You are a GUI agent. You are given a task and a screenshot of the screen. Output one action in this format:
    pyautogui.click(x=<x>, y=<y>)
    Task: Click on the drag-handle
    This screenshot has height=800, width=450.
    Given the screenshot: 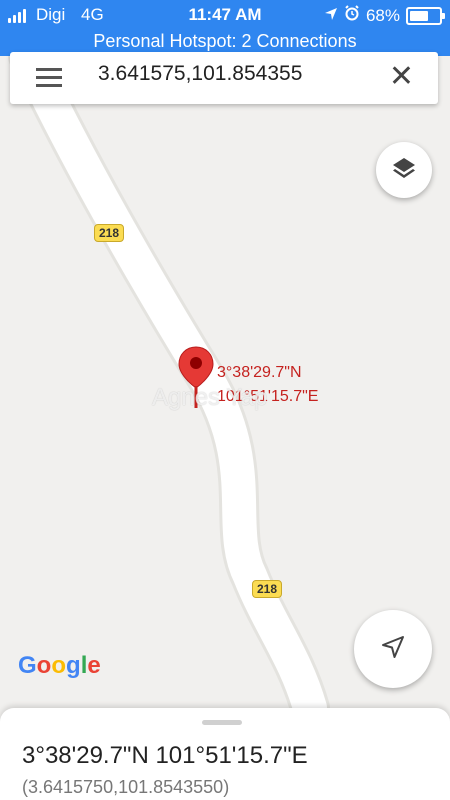 What is the action you would take?
    pyautogui.click(x=222, y=722)
    